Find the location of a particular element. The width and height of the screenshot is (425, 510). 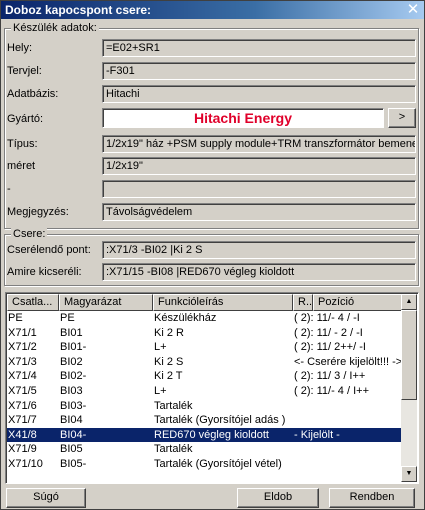

dash-field is located at coordinates (259, 189).